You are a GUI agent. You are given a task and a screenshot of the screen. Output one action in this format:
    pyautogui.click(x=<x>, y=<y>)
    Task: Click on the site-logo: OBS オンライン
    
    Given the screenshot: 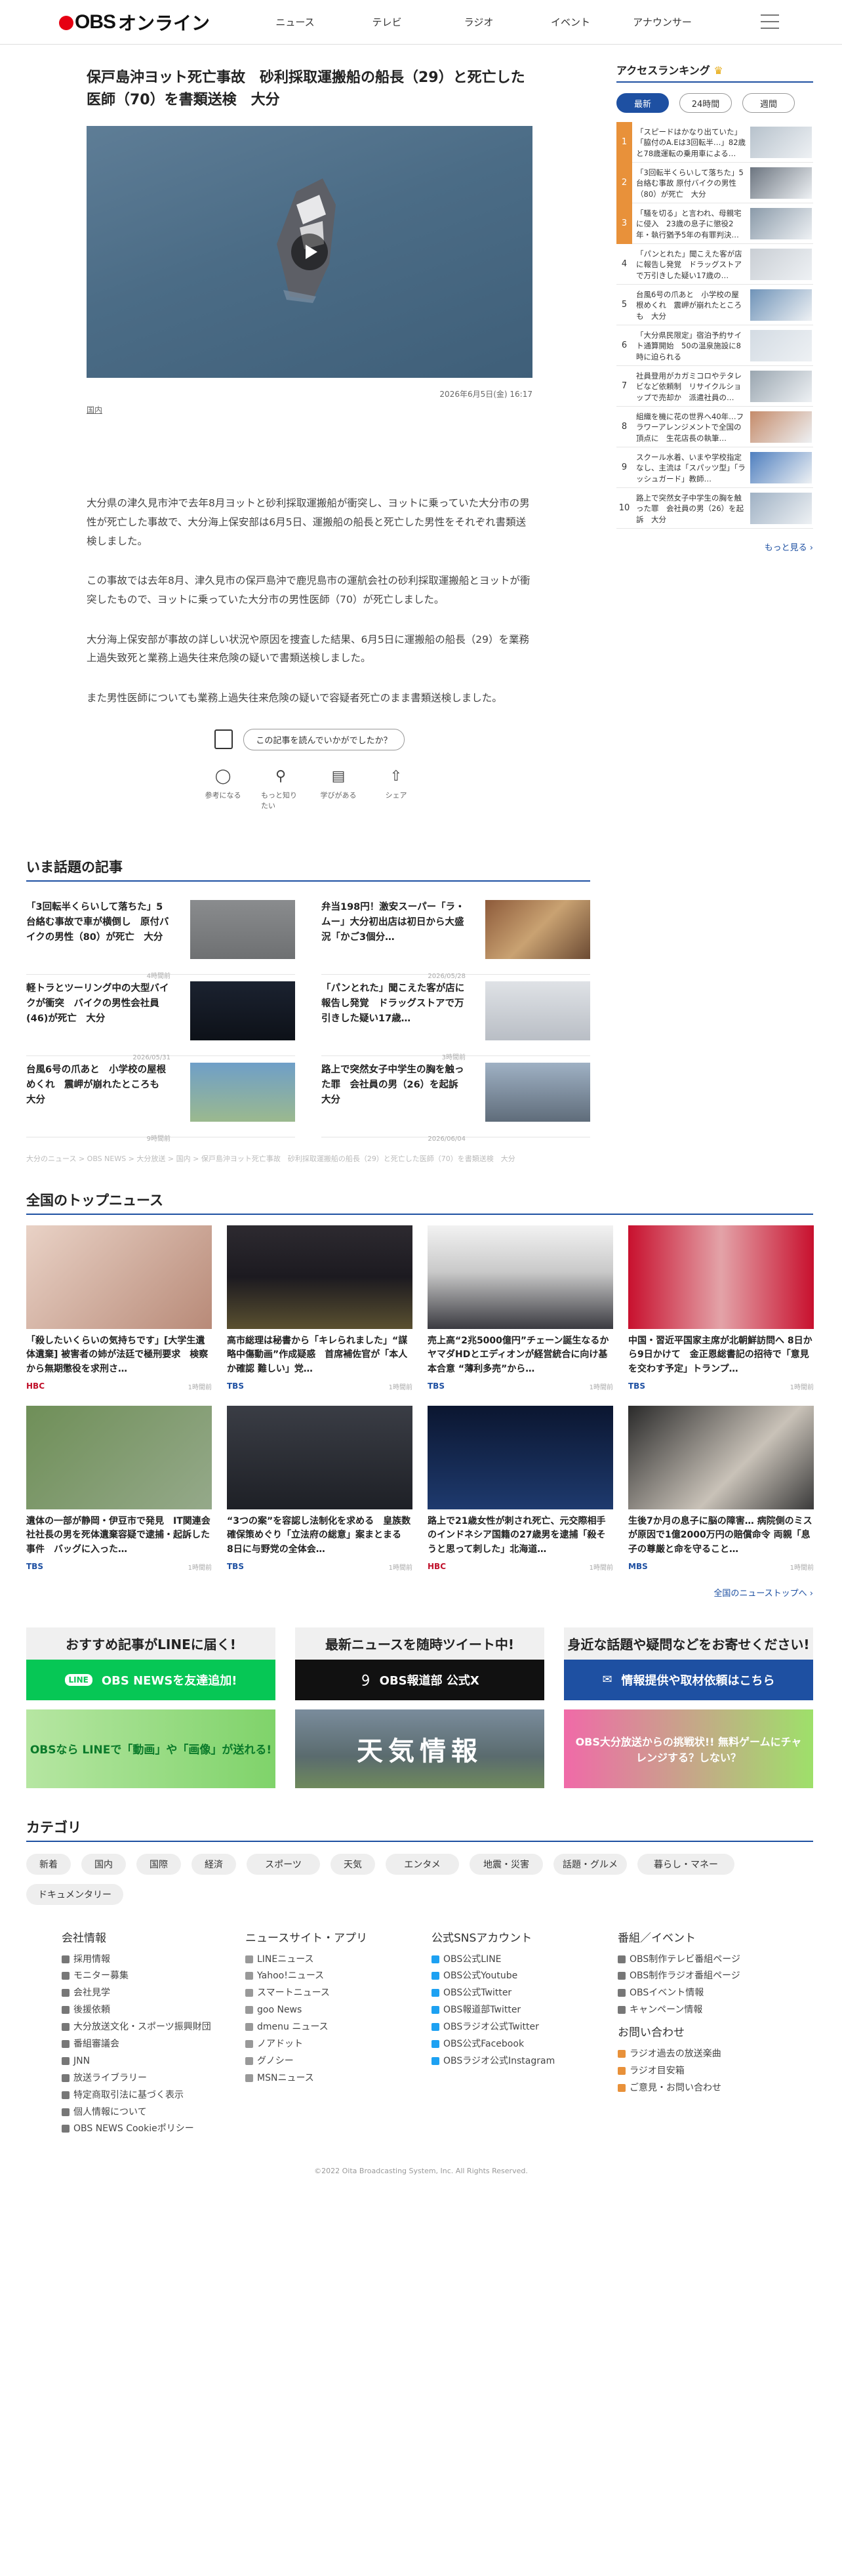 What is the action you would take?
    pyautogui.click(x=134, y=22)
    